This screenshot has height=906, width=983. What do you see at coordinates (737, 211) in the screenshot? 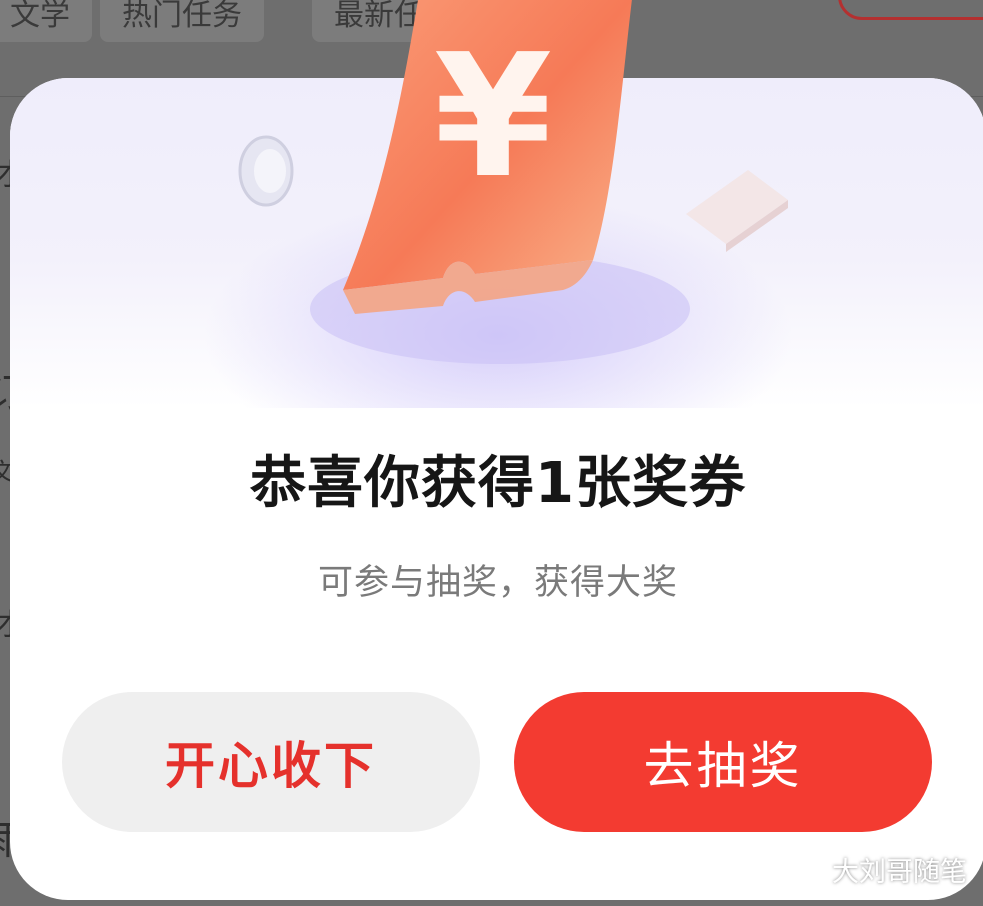
I see `card-decoration` at bounding box center [737, 211].